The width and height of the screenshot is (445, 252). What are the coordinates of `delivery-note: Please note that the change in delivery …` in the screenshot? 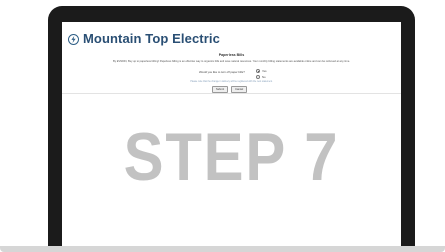 It's located at (231, 82).